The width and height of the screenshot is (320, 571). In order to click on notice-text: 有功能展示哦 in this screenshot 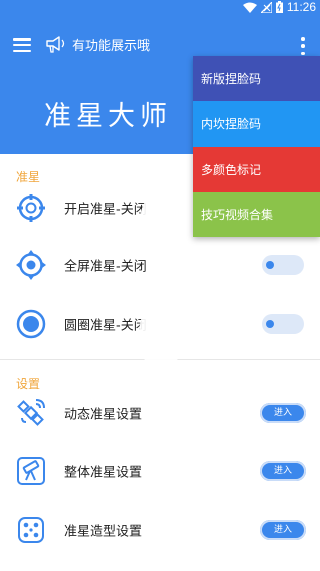, I will do `click(111, 44)`.